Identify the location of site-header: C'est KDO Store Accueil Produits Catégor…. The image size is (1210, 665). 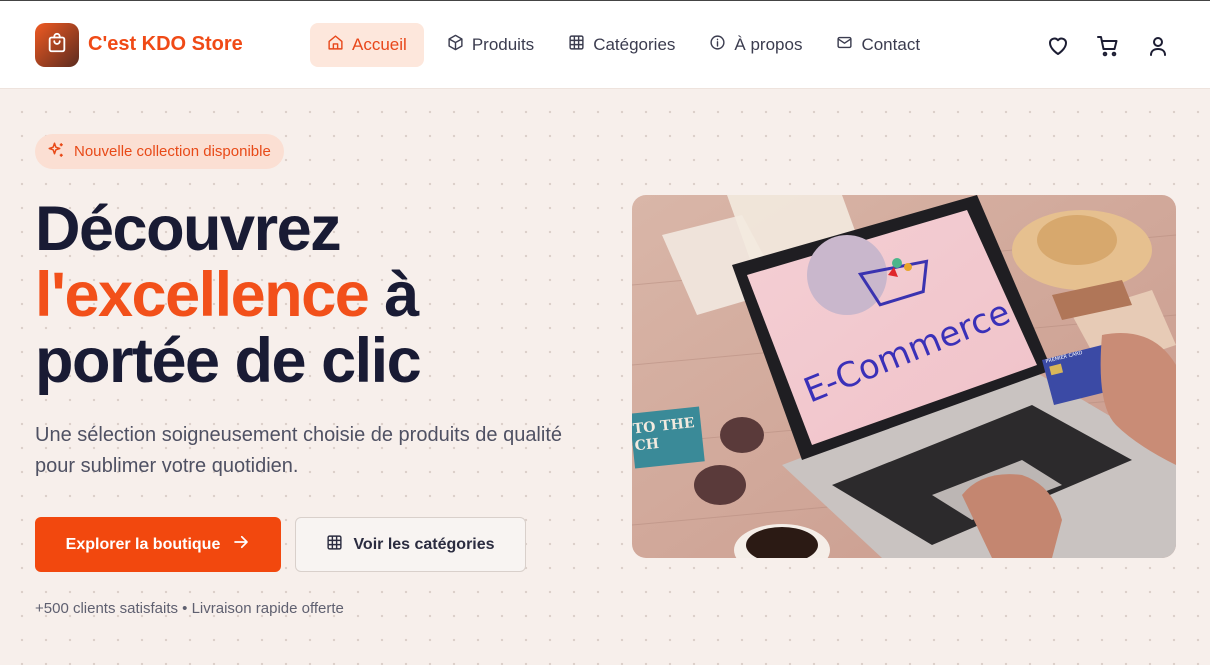
(605, 45).